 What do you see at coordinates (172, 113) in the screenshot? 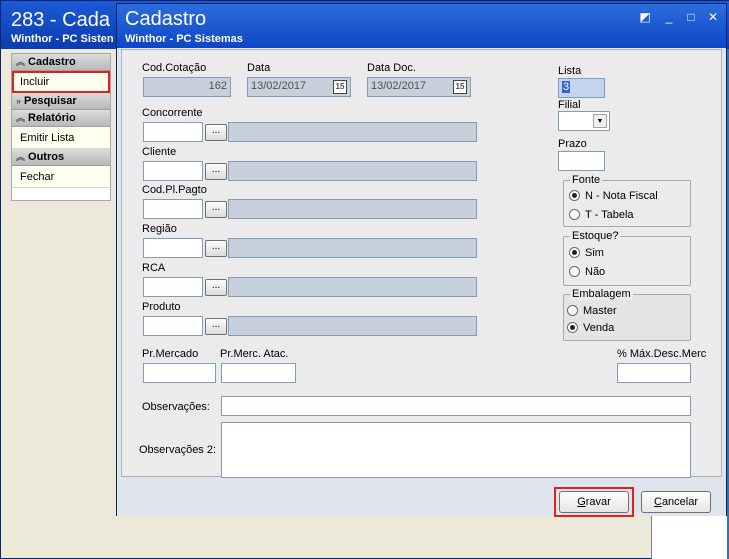
I see `concorrente-label: Concorrente` at bounding box center [172, 113].